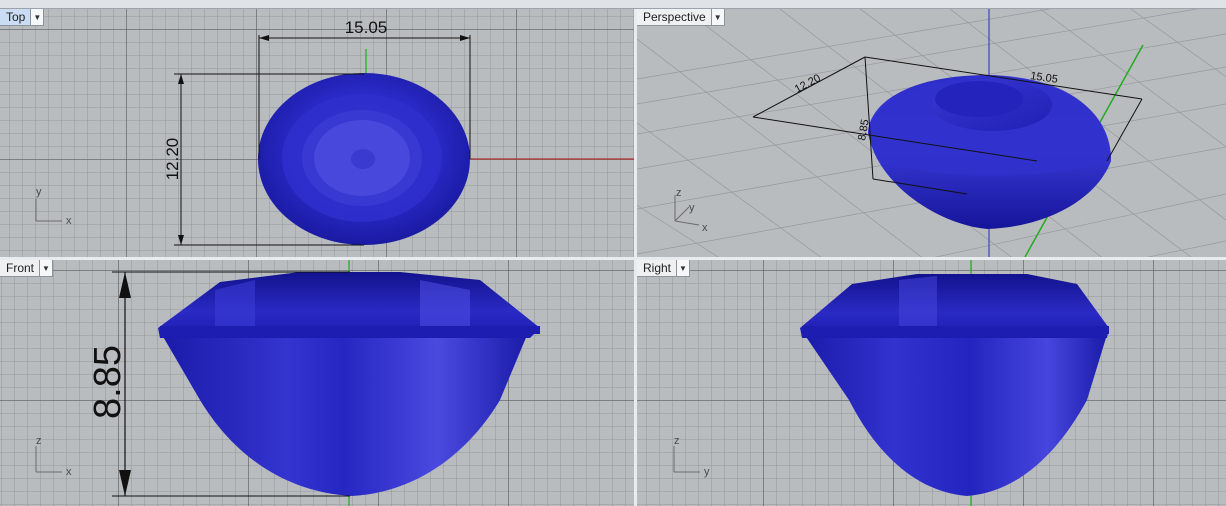 The width and height of the screenshot is (1226, 506). What do you see at coordinates (20, 268) in the screenshot?
I see `viewport-title-front: Front` at bounding box center [20, 268].